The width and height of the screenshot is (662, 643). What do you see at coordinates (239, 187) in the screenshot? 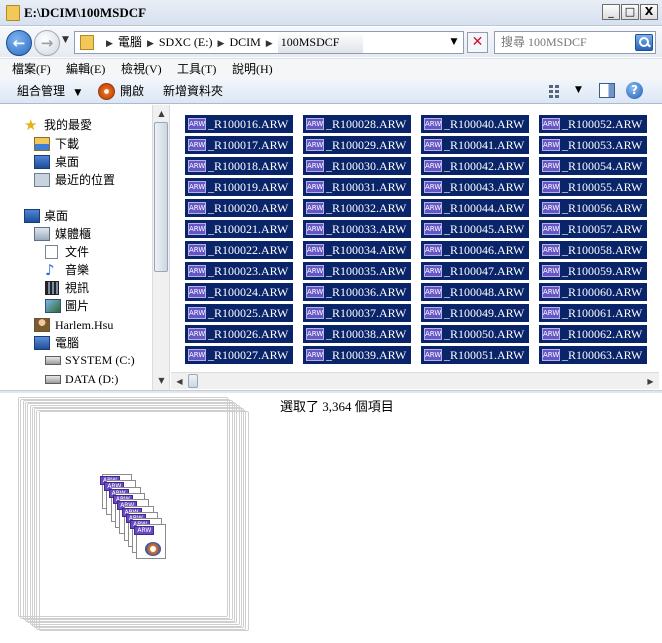
I see `file-item: ARW _R100019.ARW` at bounding box center [239, 187].